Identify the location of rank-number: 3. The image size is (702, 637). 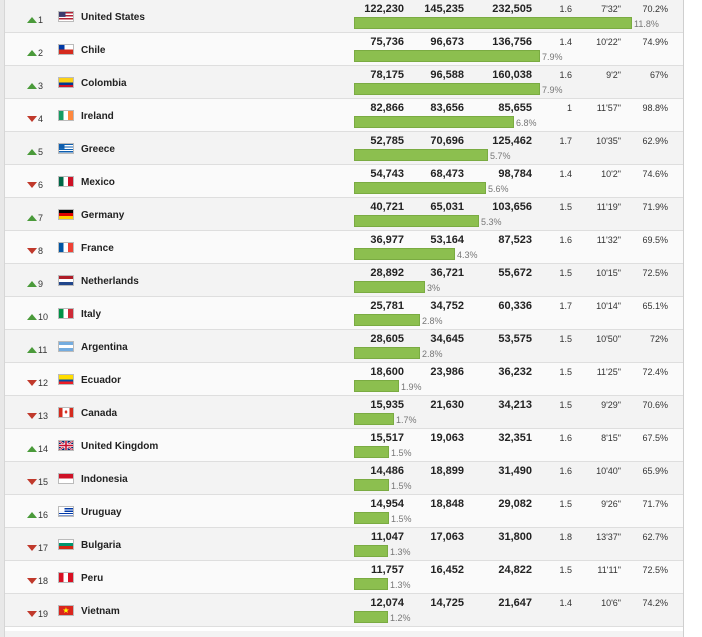
(41, 86).